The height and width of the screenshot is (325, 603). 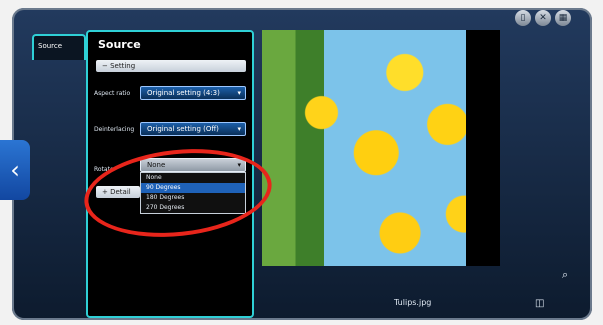 What do you see at coordinates (119, 44) in the screenshot?
I see `panel-title: Source` at bounding box center [119, 44].